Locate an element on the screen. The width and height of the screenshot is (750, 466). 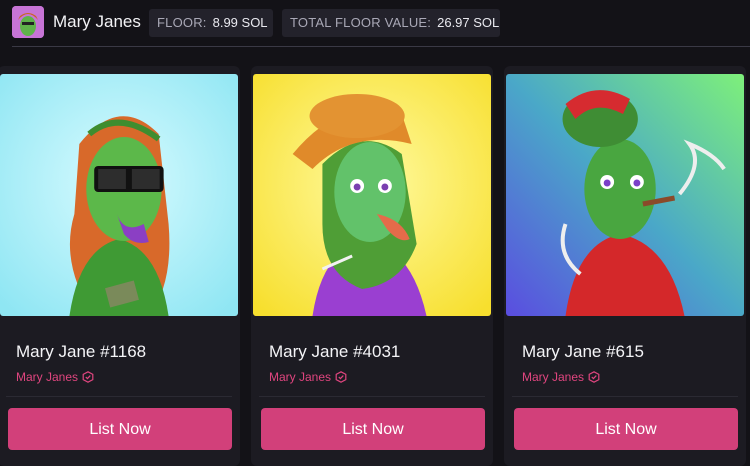
total-floor-value-label: TOTAL FLOOR VALUE: is located at coordinates (361, 22).